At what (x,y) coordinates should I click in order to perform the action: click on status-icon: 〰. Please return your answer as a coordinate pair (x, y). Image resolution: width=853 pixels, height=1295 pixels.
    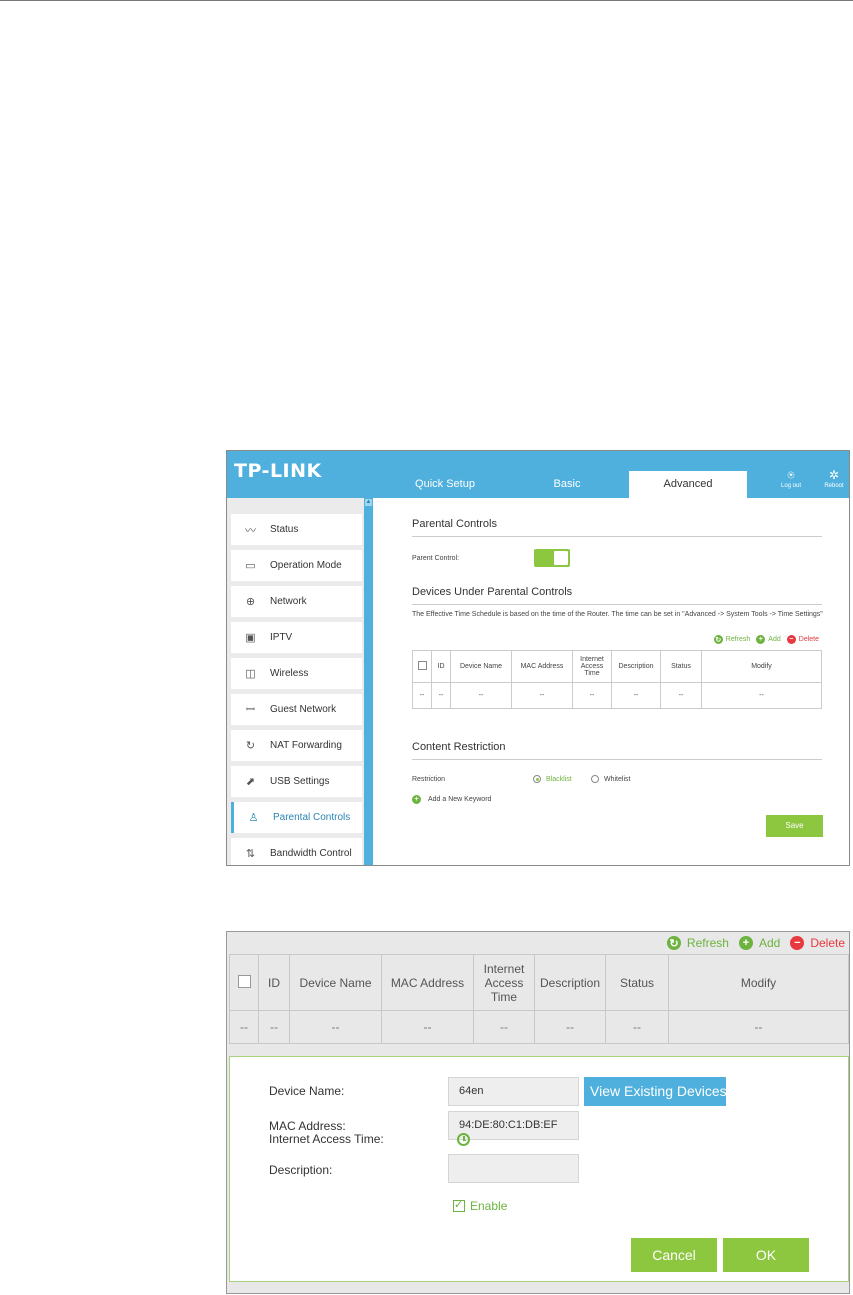
    Looking at the image, I should click on (250, 530).